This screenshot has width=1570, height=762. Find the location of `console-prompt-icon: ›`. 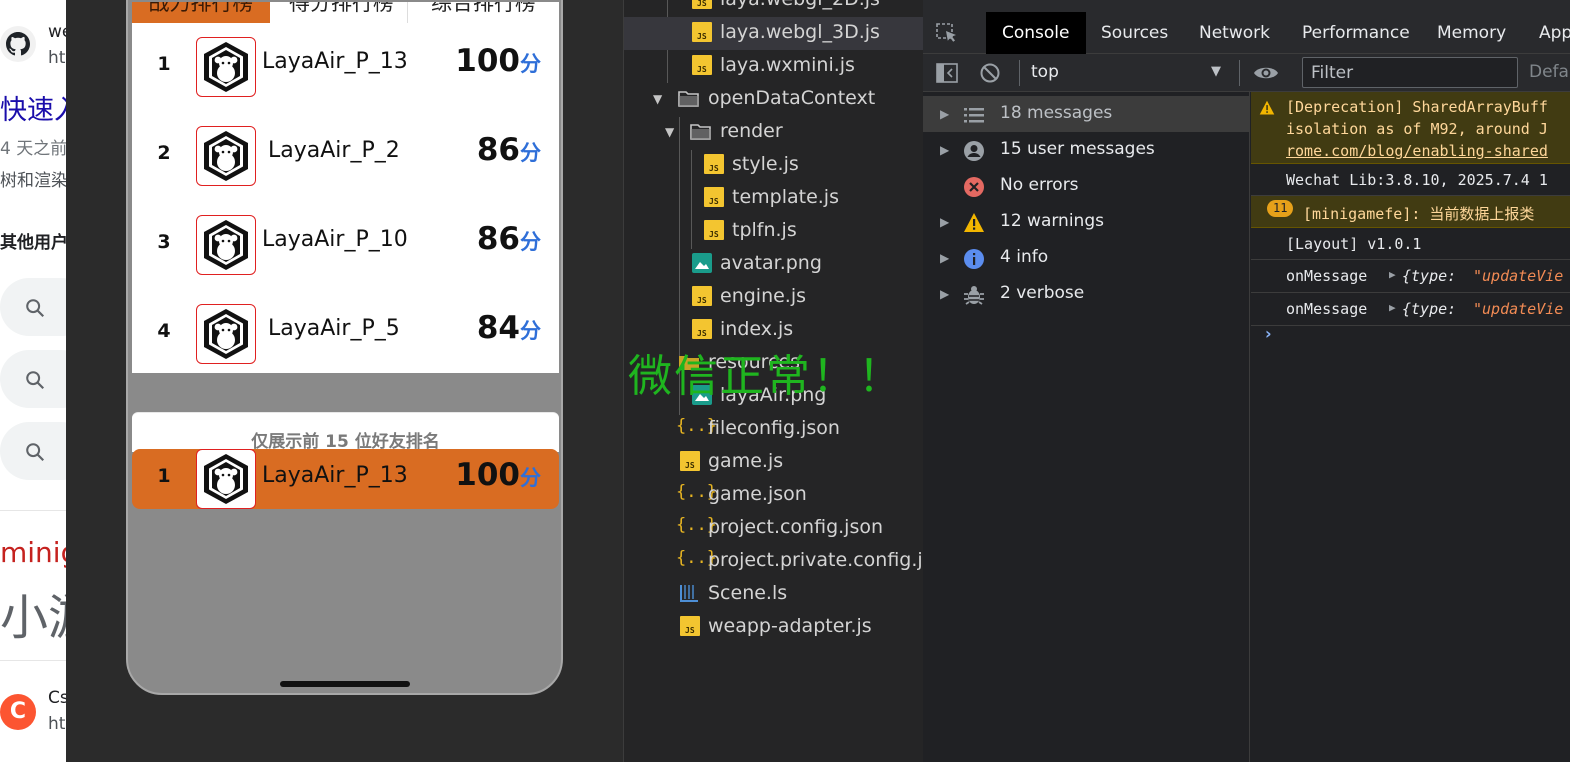

console-prompt-icon: › is located at coordinates (1268, 333).